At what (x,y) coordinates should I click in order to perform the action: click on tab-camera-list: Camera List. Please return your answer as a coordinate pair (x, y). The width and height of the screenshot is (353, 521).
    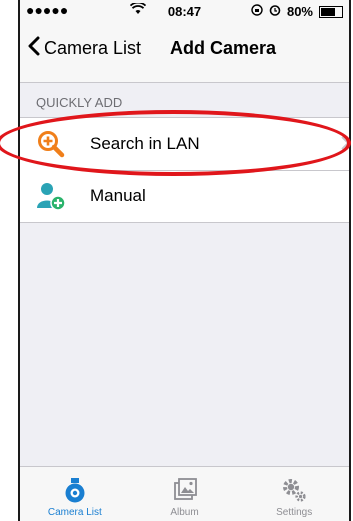
    Looking at the image, I should click on (75, 494).